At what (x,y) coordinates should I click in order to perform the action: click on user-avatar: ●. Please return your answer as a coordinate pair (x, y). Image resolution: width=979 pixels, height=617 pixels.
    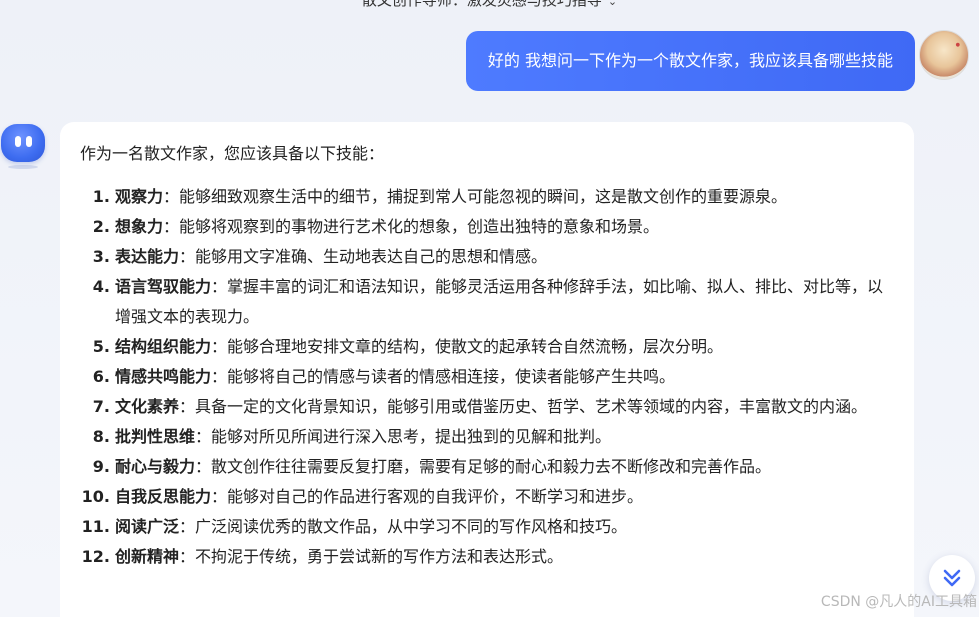
    Looking at the image, I should click on (944, 55).